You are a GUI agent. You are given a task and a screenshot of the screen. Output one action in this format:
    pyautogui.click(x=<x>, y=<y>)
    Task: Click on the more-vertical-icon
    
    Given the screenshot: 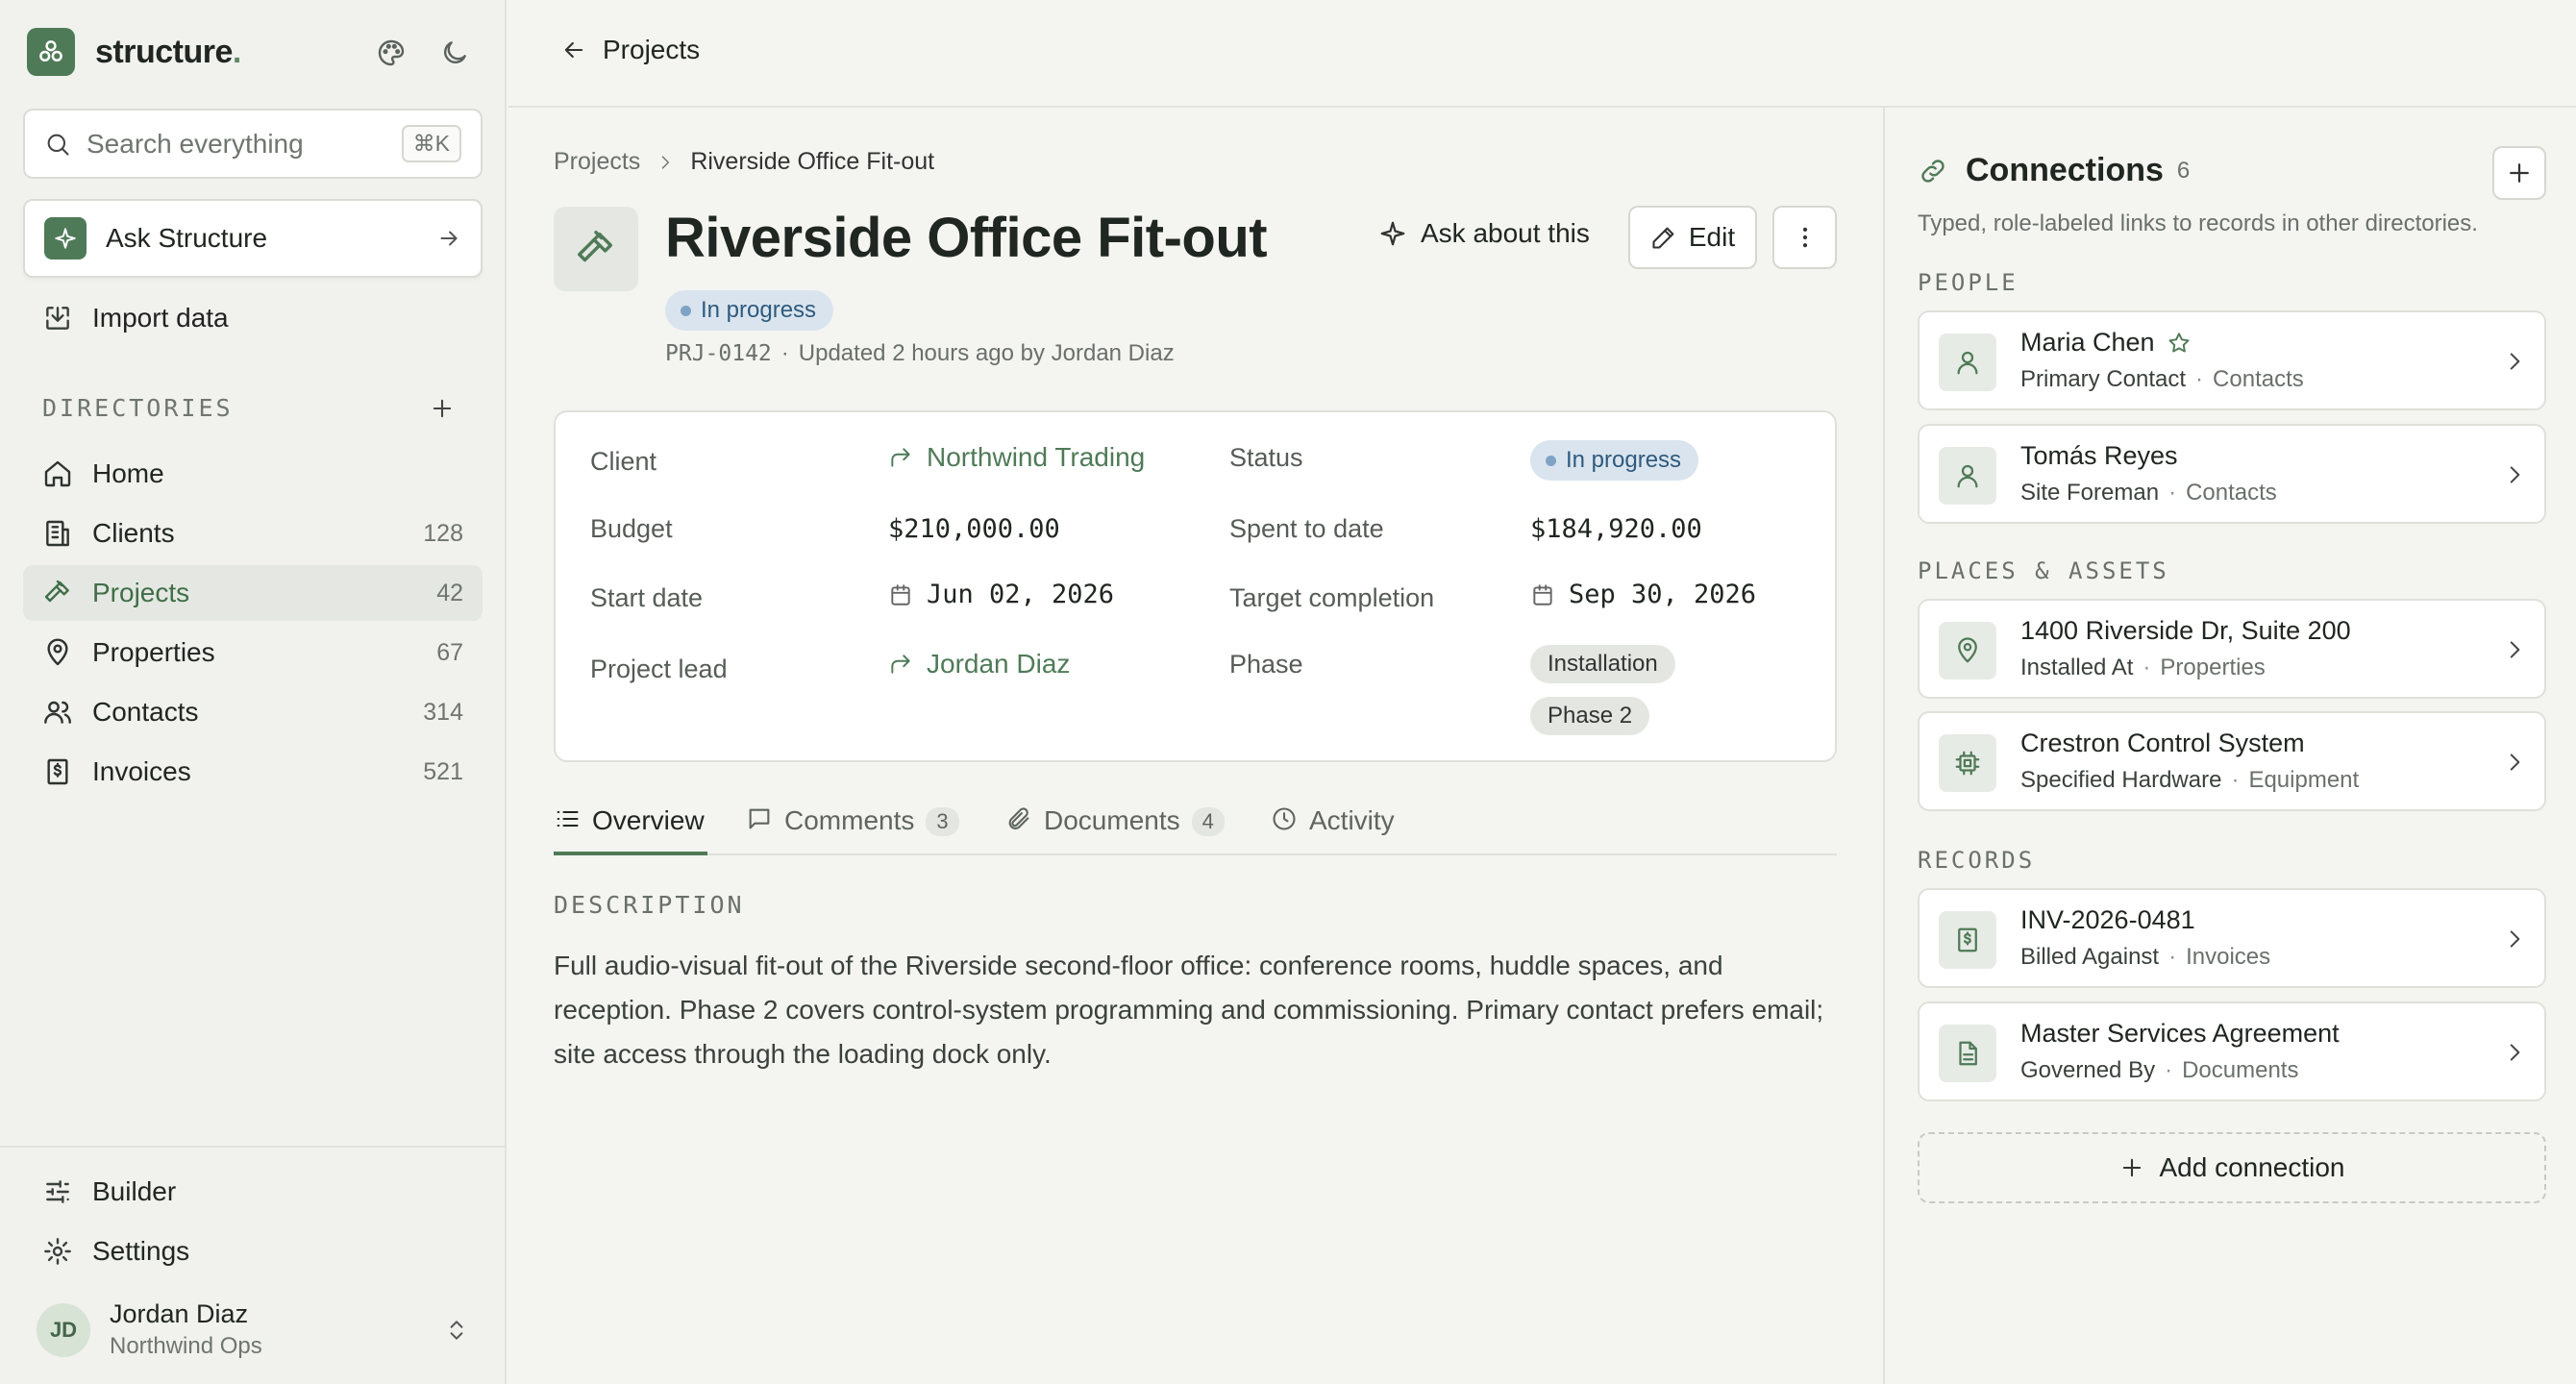 What is the action you would take?
    pyautogui.click(x=1805, y=237)
    